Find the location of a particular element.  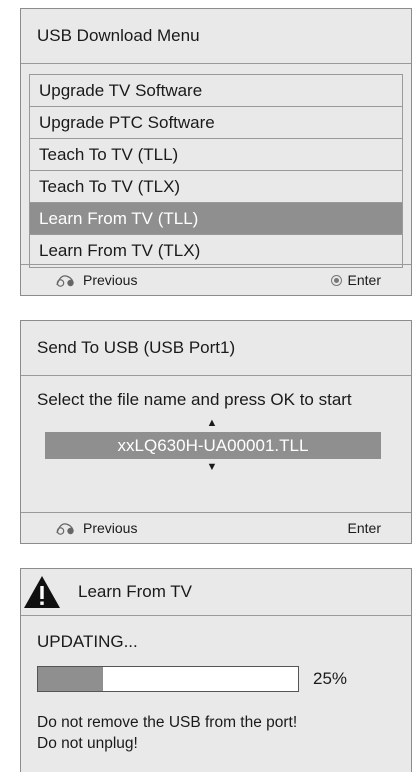

progress-bar is located at coordinates (168, 679).